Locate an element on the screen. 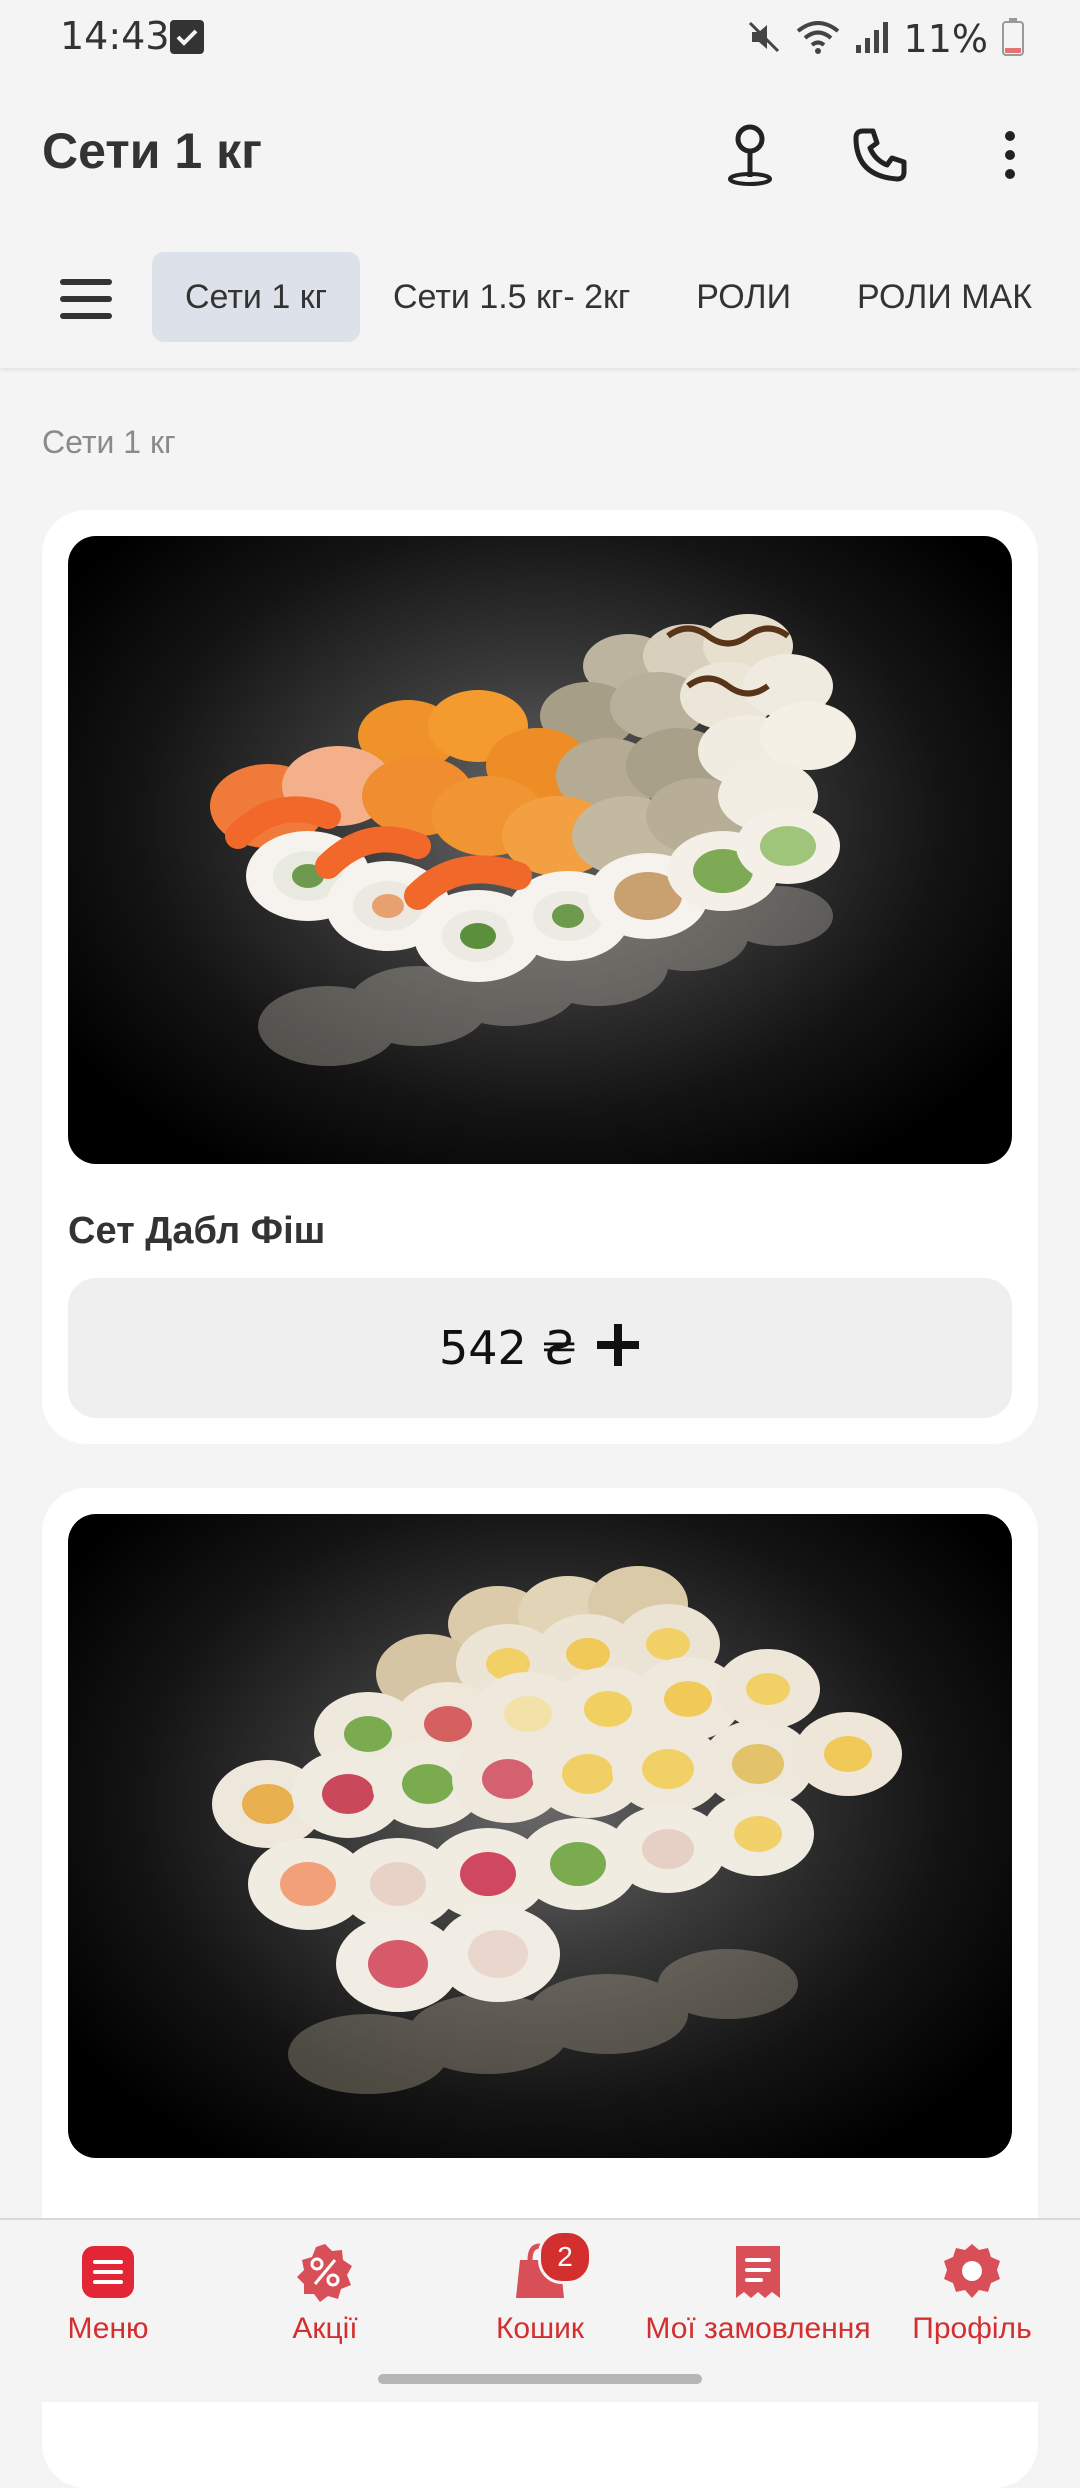 This screenshot has height=2488, width=1080. wifi-icon is located at coordinates (818, 39).